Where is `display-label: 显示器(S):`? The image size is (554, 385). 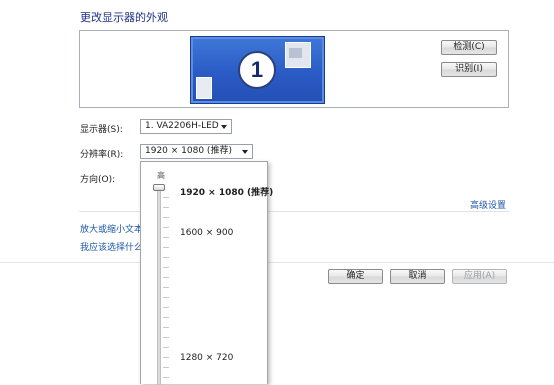 display-label: 显示器(S): is located at coordinates (101, 130).